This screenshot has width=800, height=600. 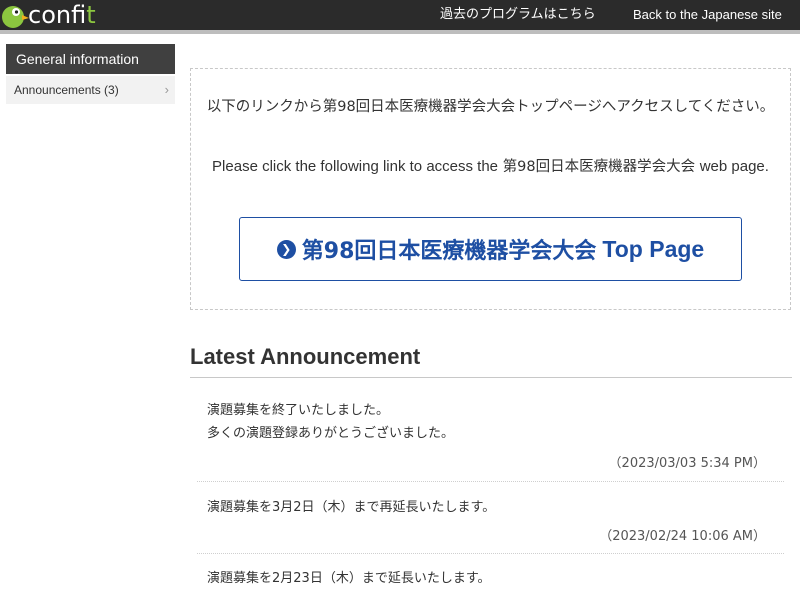 I want to click on sidebar-heading: General information, so click(x=90, y=59).